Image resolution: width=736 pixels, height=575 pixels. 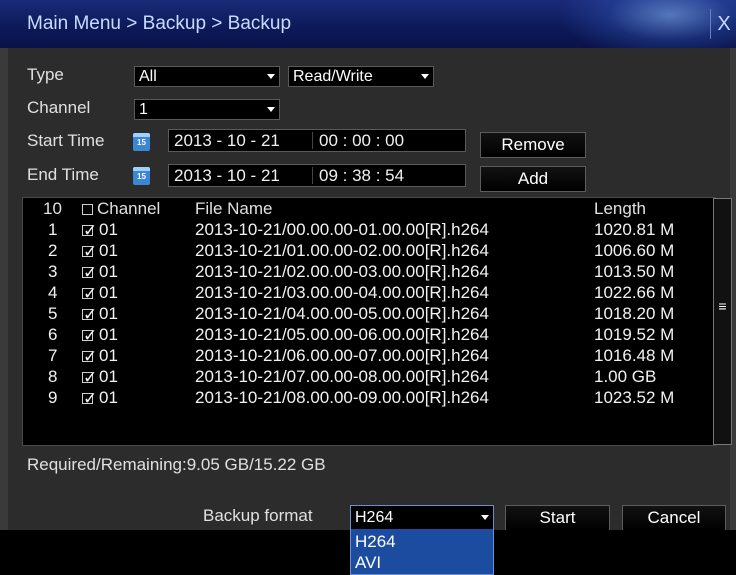 What do you see at coordinates (207, 76) in the screenshot?
I see `type-select: All` at bounding box center [207, 76].